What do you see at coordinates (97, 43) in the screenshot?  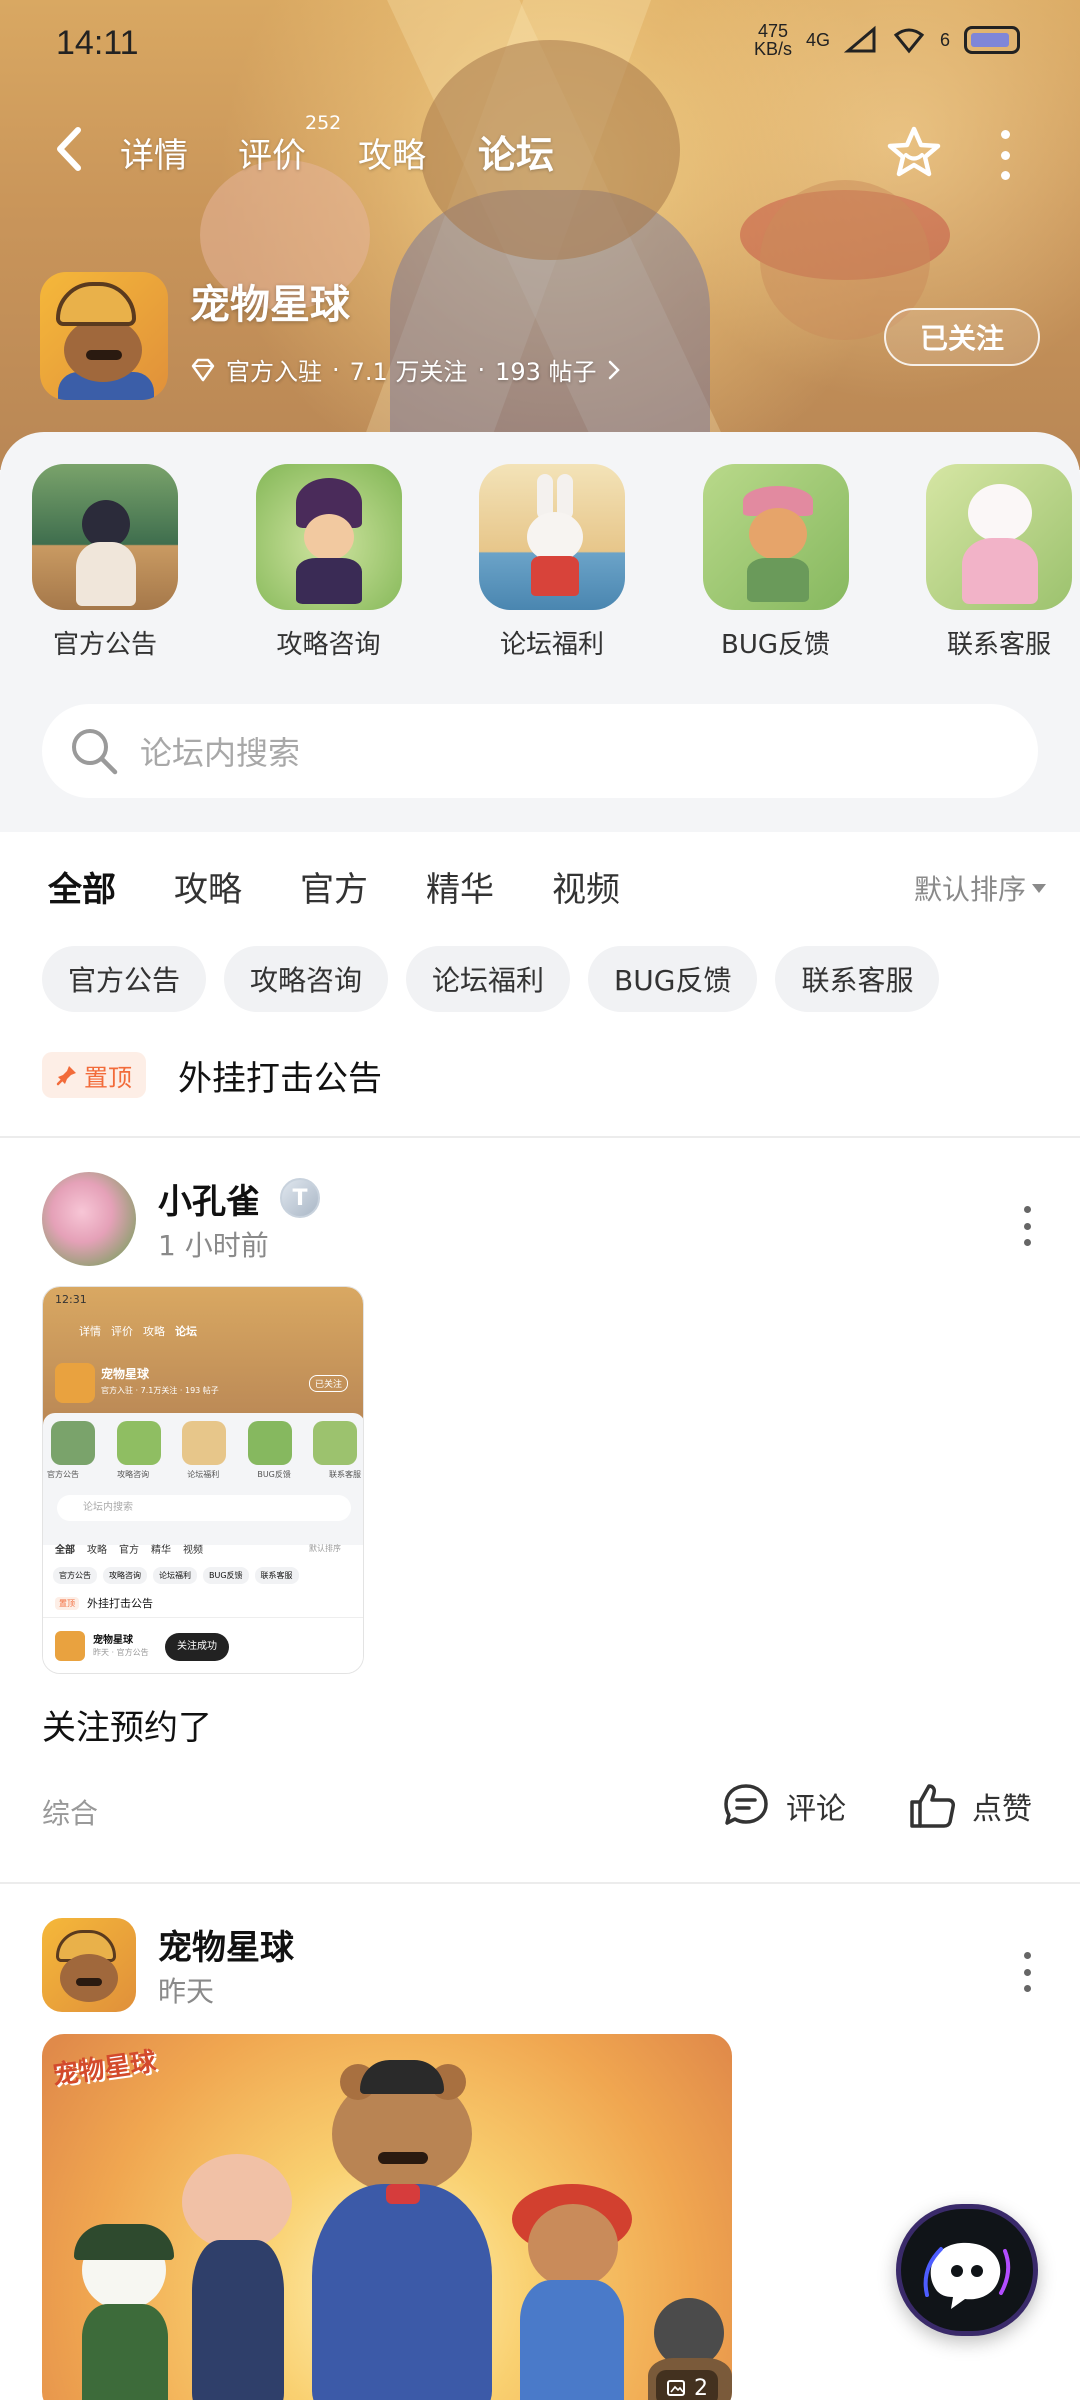 I see `status-time: 14:11` at bounding box center [97, 43].